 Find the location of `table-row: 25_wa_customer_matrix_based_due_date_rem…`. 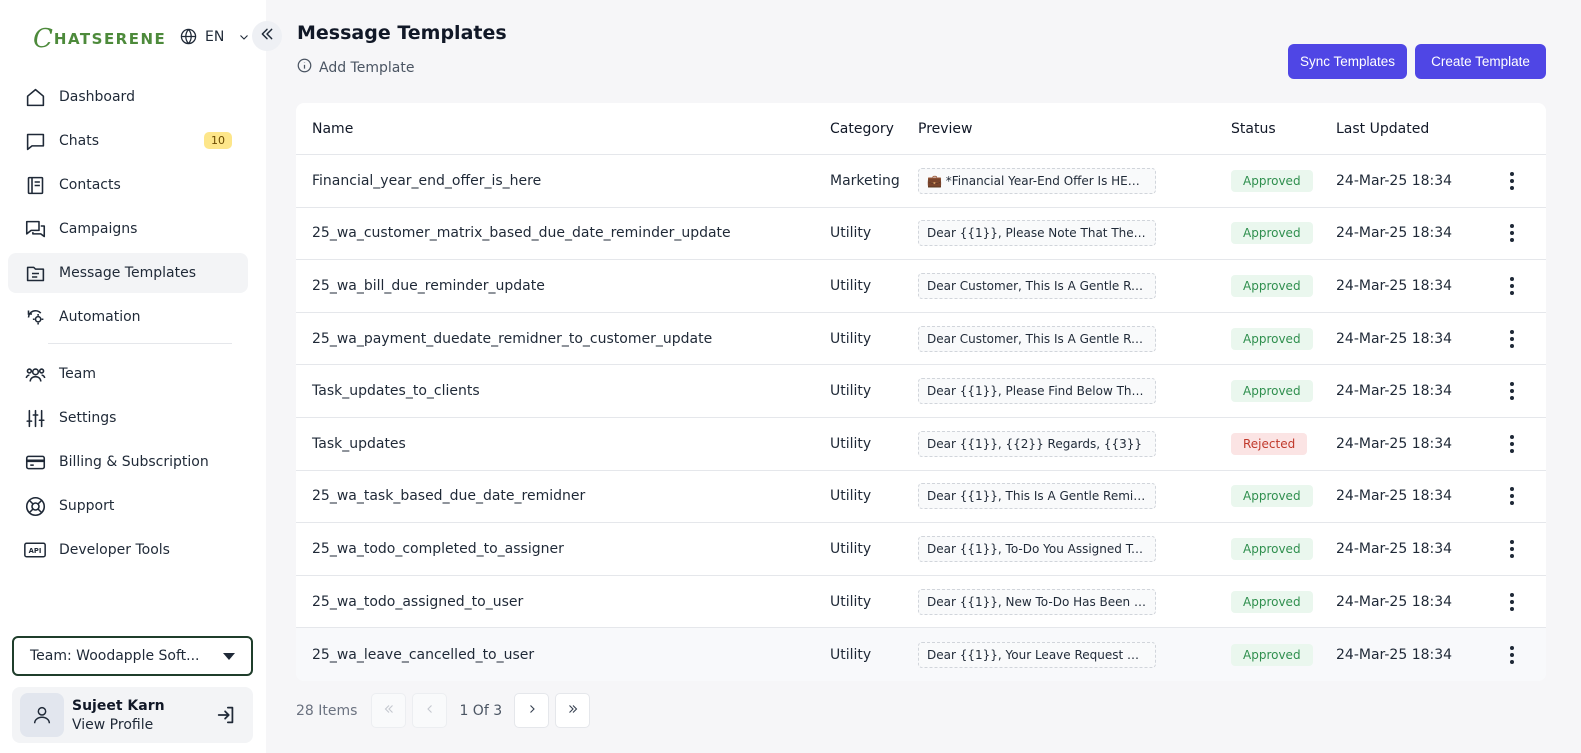

table-row: 25_wa_customer_matrix_based_due_date_rem… is located at coordinates (921, 234).